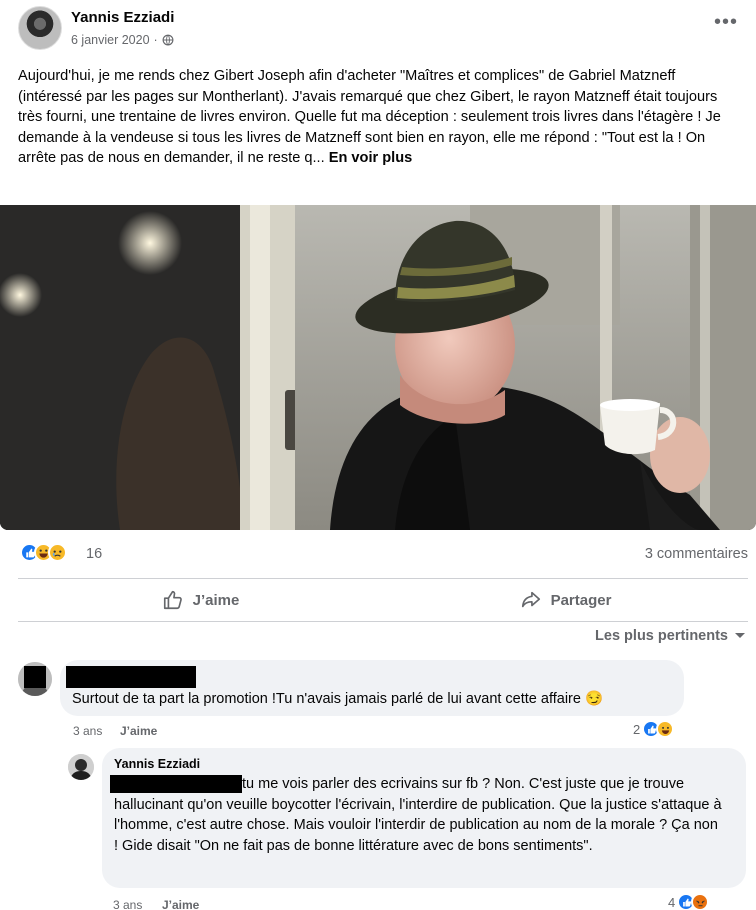 This screenshot has height=910, width=756. Describe the element at coordinates (661, 636) in the screenshot. I see `sort-label: Les plus pertinents` at that location.